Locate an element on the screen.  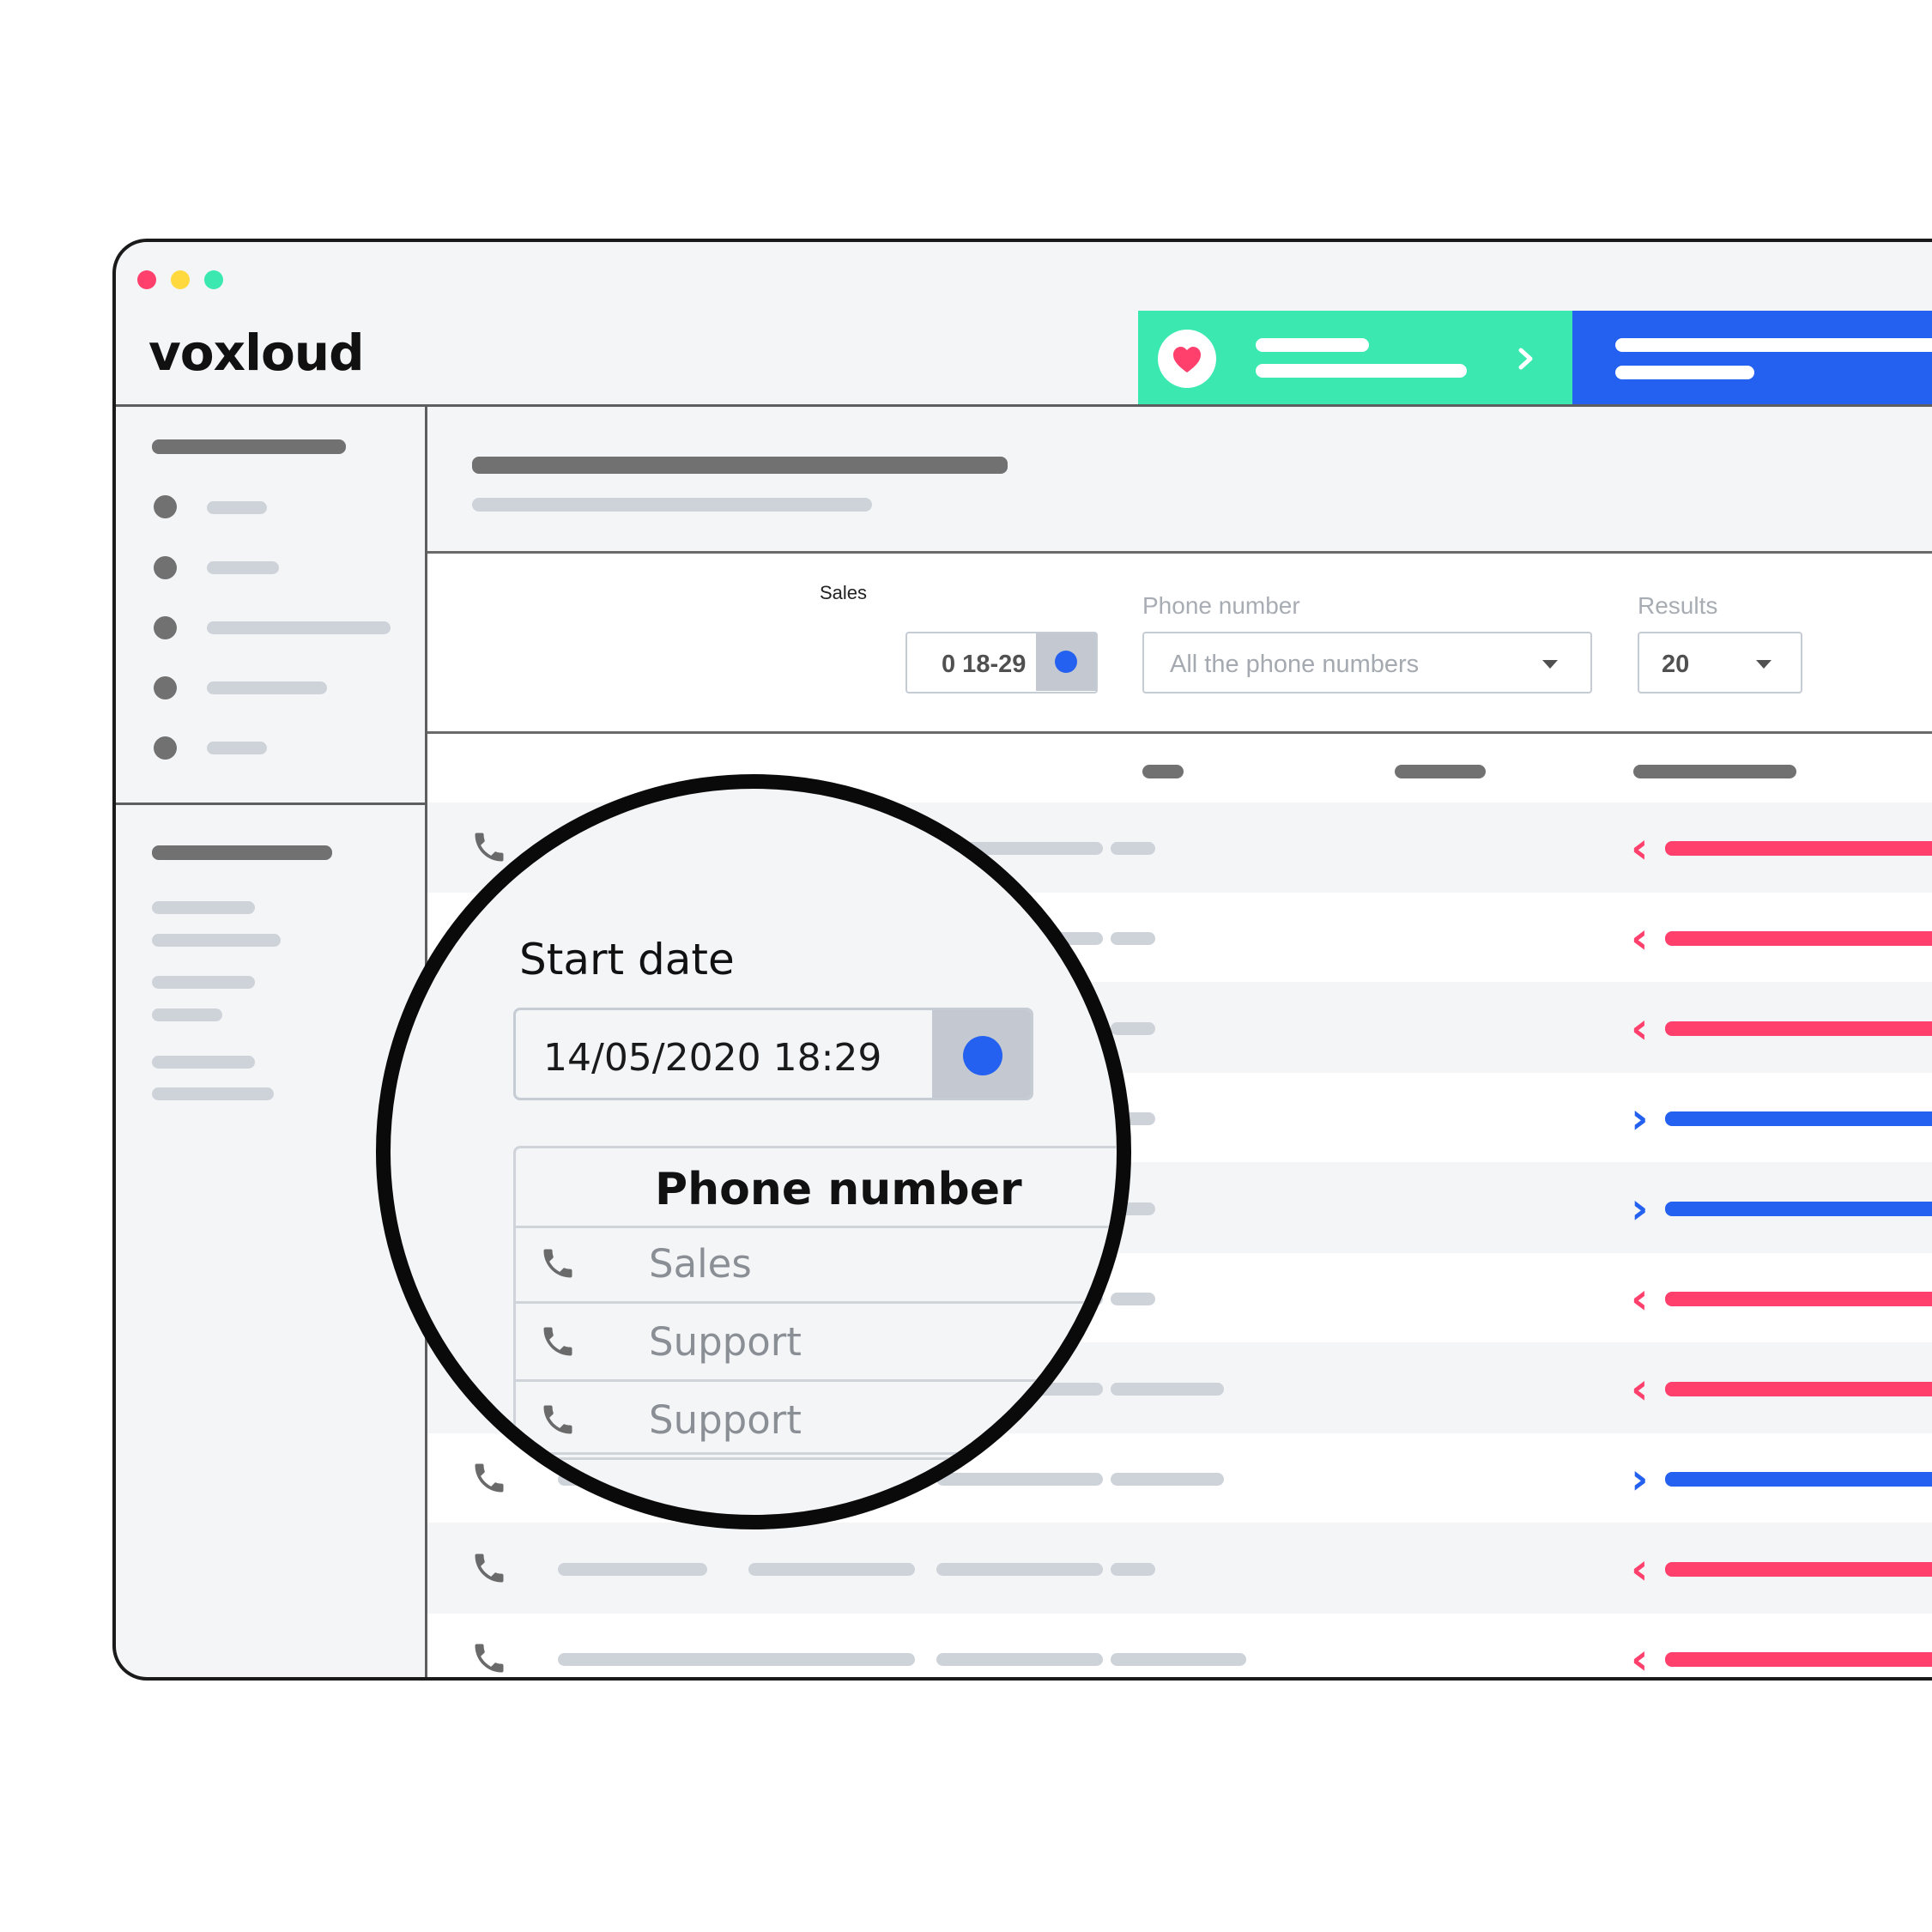
sidebar-divider is located at coordinates (271, 803).